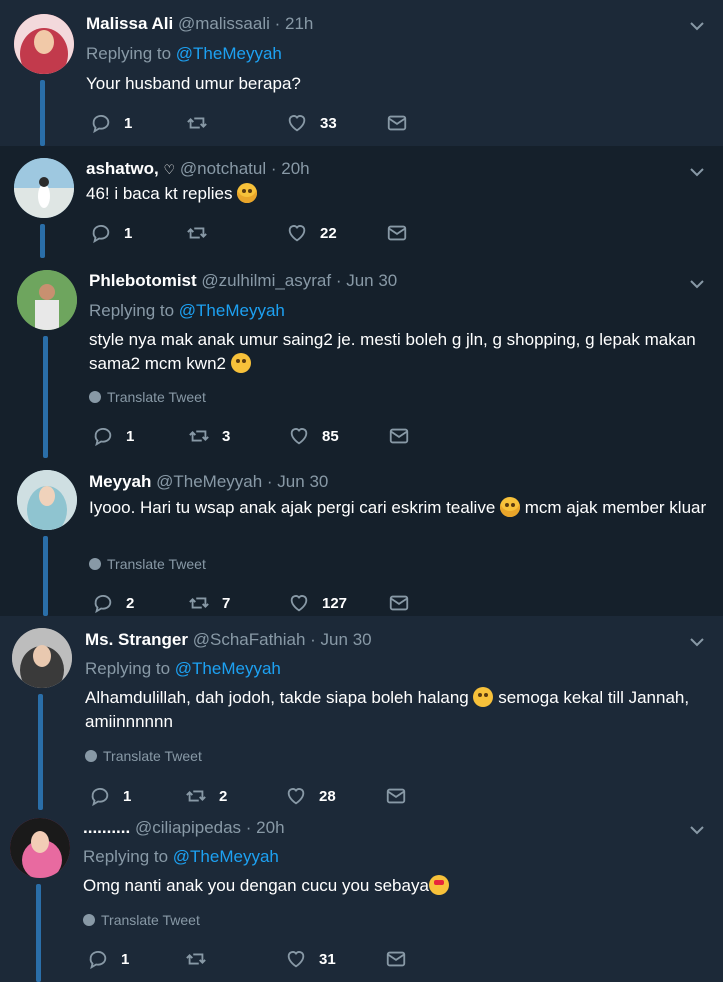 The image size is (723, 982). Describe the element at coordinates (122, 168) in the screenshot. I see `display-name: ashatwo,` at that location.